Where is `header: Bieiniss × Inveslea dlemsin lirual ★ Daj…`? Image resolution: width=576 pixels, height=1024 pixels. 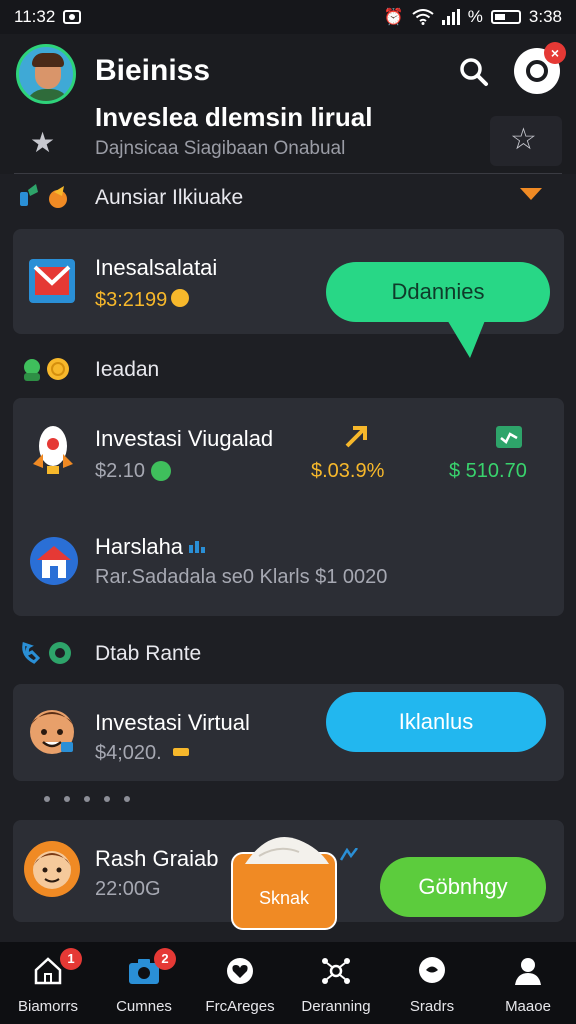
header: Bieiniss × Inveslea dlemsin lirual ★ Daj… is located at coordinates (288, 104).